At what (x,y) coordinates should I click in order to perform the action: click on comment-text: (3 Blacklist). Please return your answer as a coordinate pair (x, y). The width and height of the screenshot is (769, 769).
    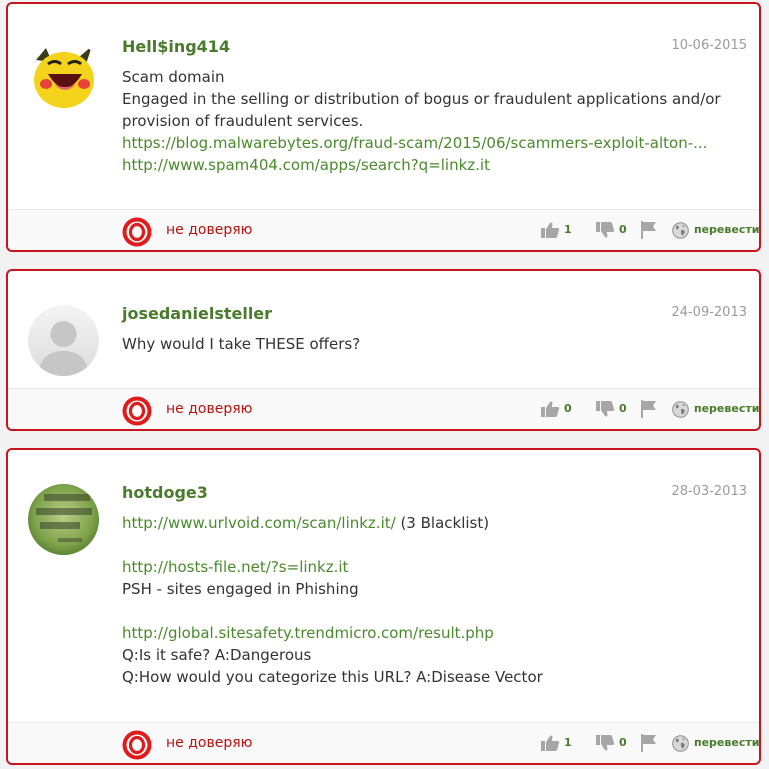
    Looking at the image, I should click on (442, 523).